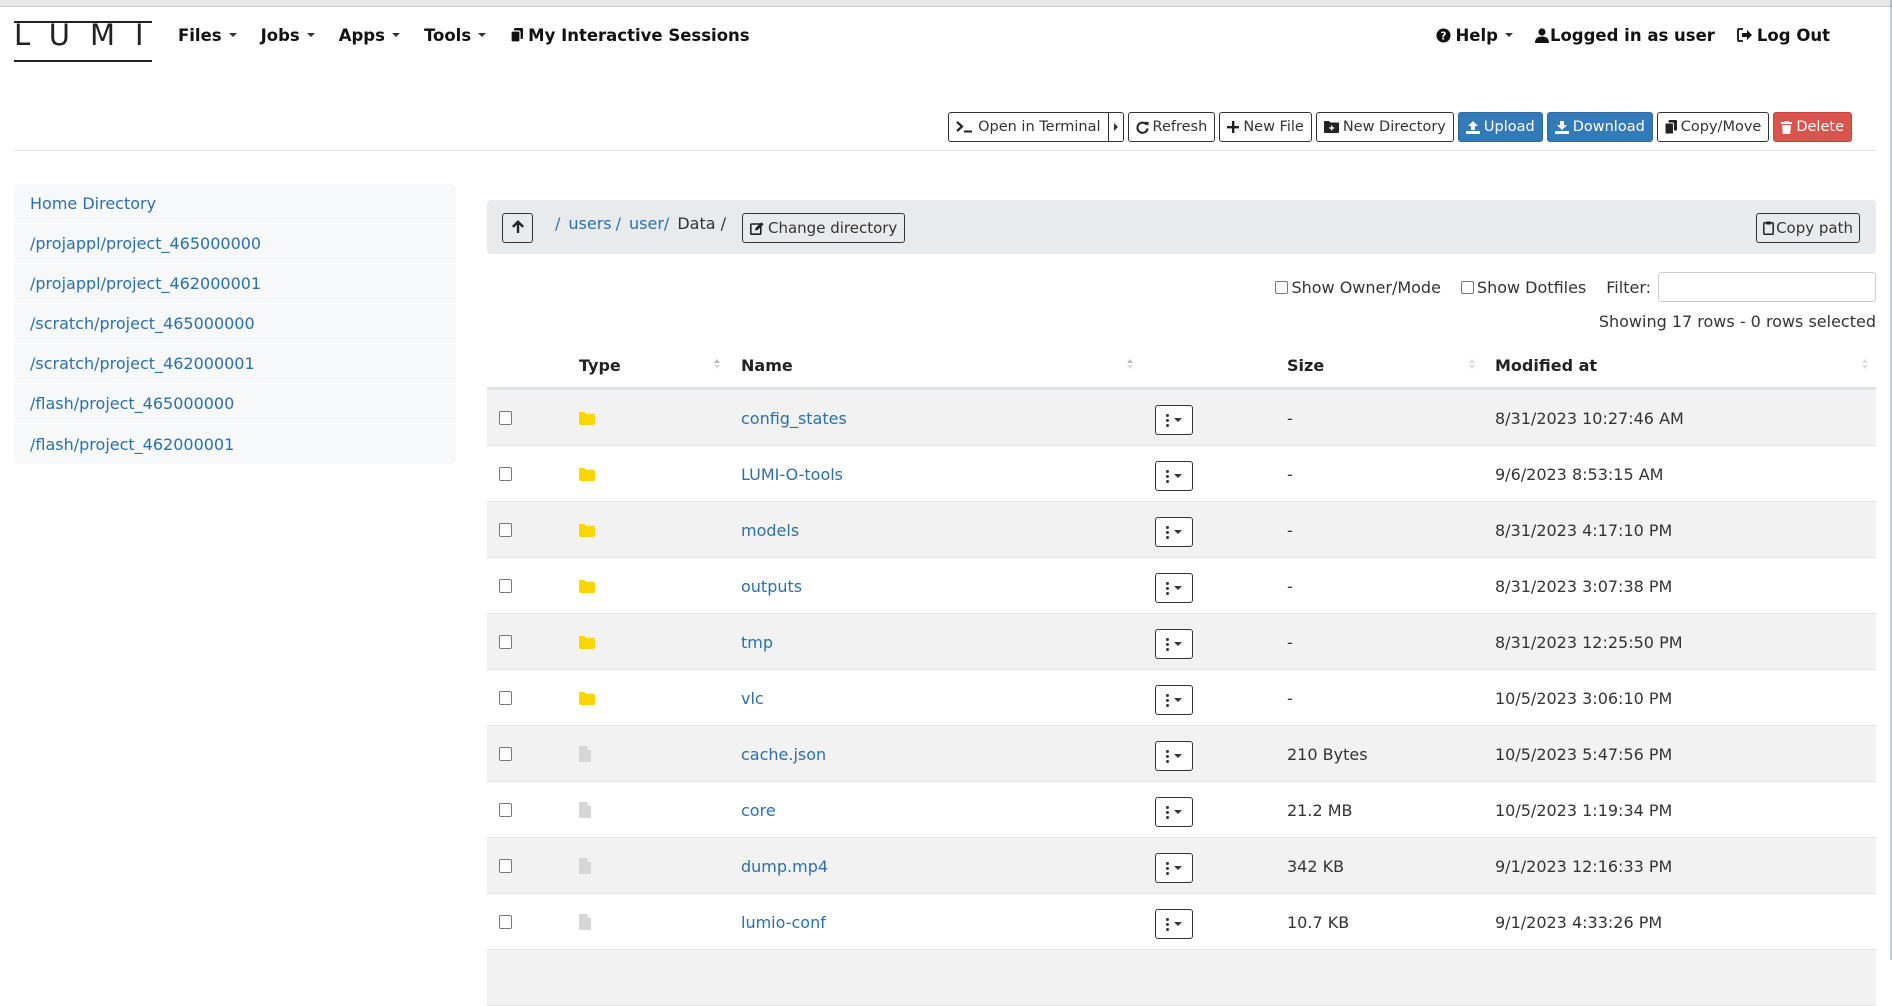  I want to click on open-terminal-dropdown-toggle, so click(1116, 127).